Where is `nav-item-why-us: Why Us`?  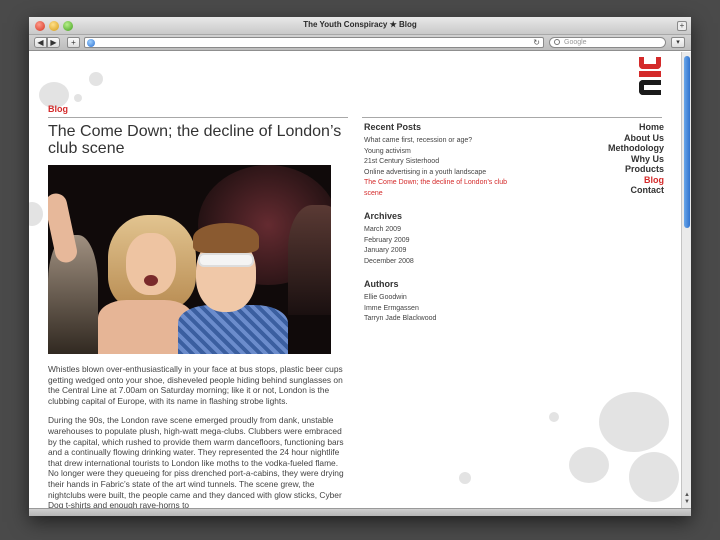 nav-item-why-us: Why Us is located at coordinates (636, 159).